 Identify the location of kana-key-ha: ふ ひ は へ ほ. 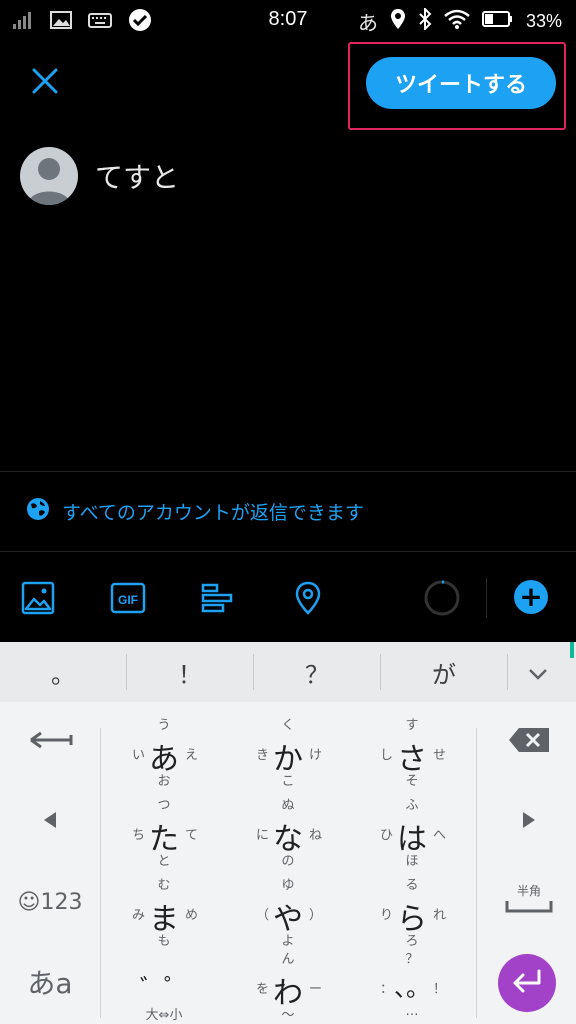
(412, 830).